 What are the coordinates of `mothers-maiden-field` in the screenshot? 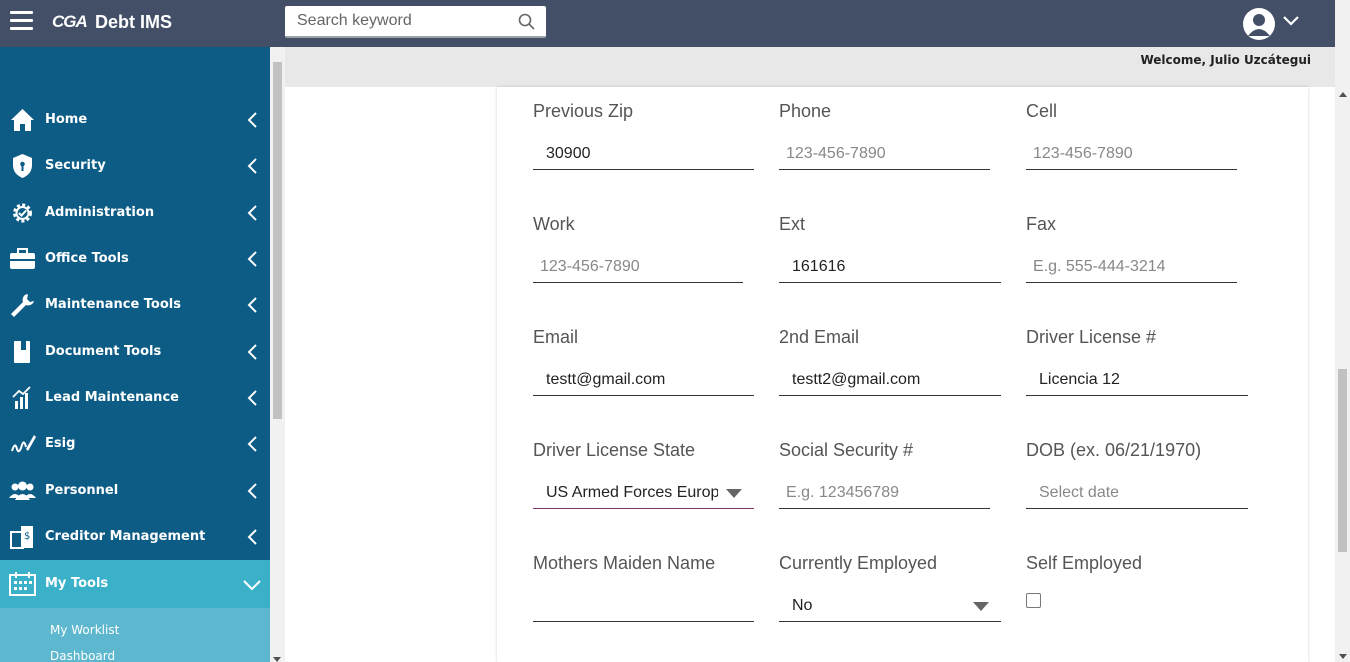 It's located at (643, 607).